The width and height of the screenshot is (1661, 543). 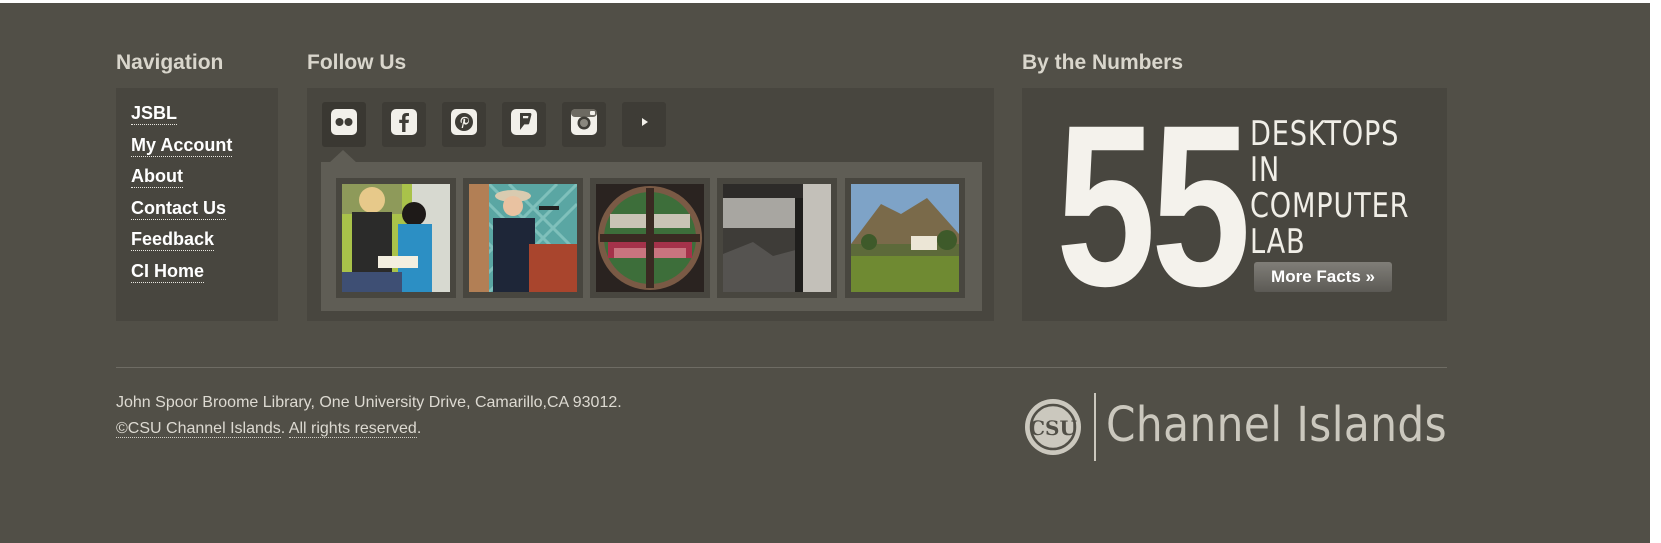 I want to click on all-rights-reserved-link: All rights reserved, so click(x=352, y=429).